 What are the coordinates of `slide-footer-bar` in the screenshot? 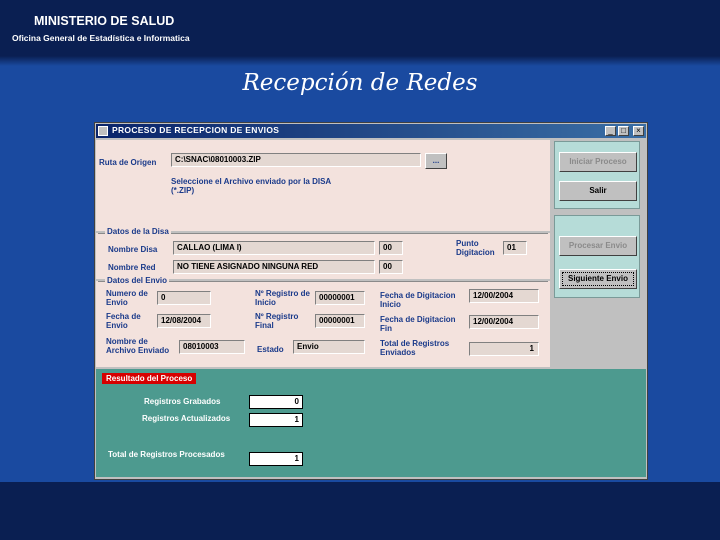 It's located at (360, 511).